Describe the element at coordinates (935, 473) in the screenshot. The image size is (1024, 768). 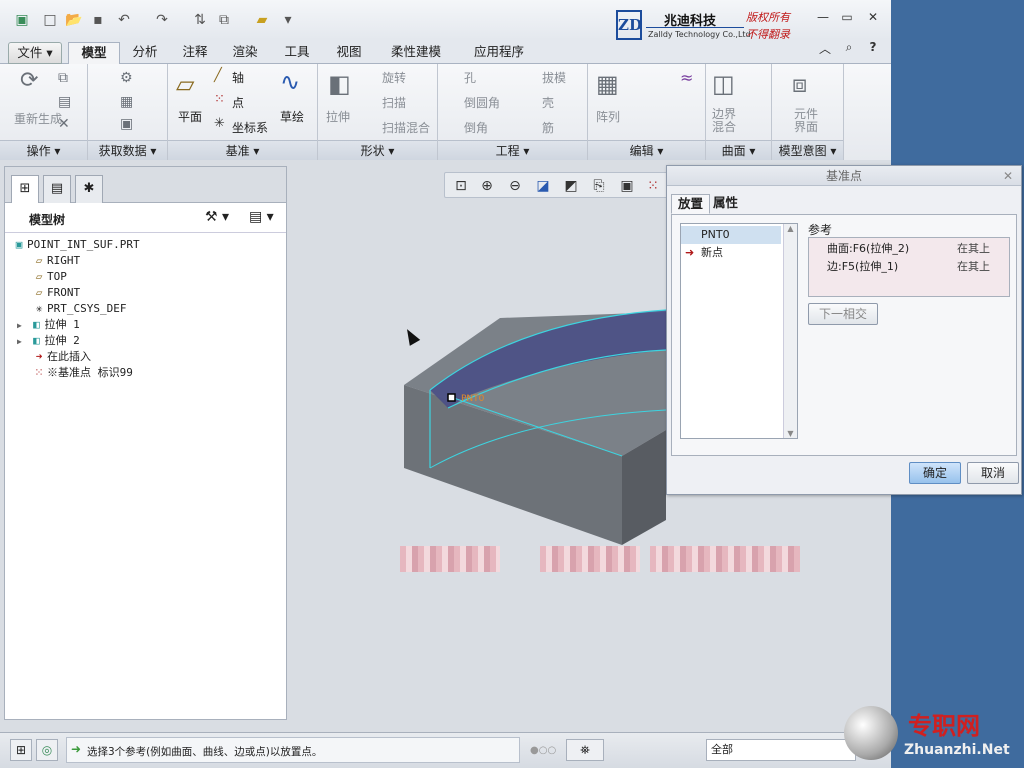
I see `ok-button: 确定` at that location.